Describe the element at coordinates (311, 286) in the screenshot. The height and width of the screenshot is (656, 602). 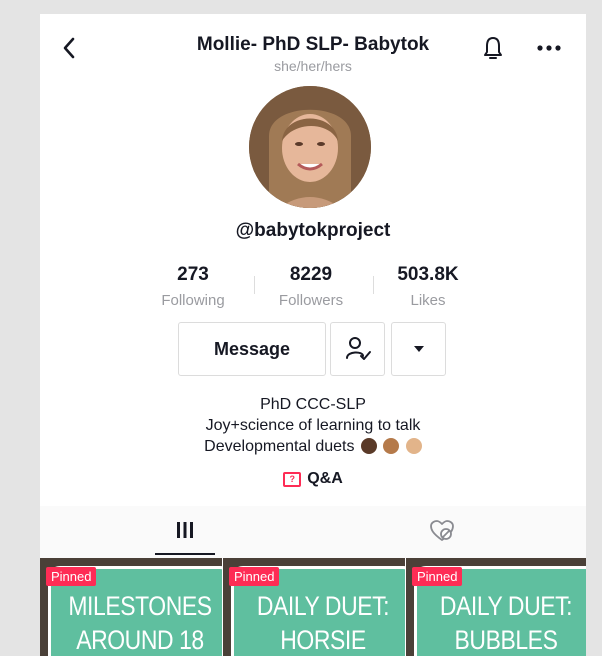
I see `stat-followers: 8229 Followers` at that location.